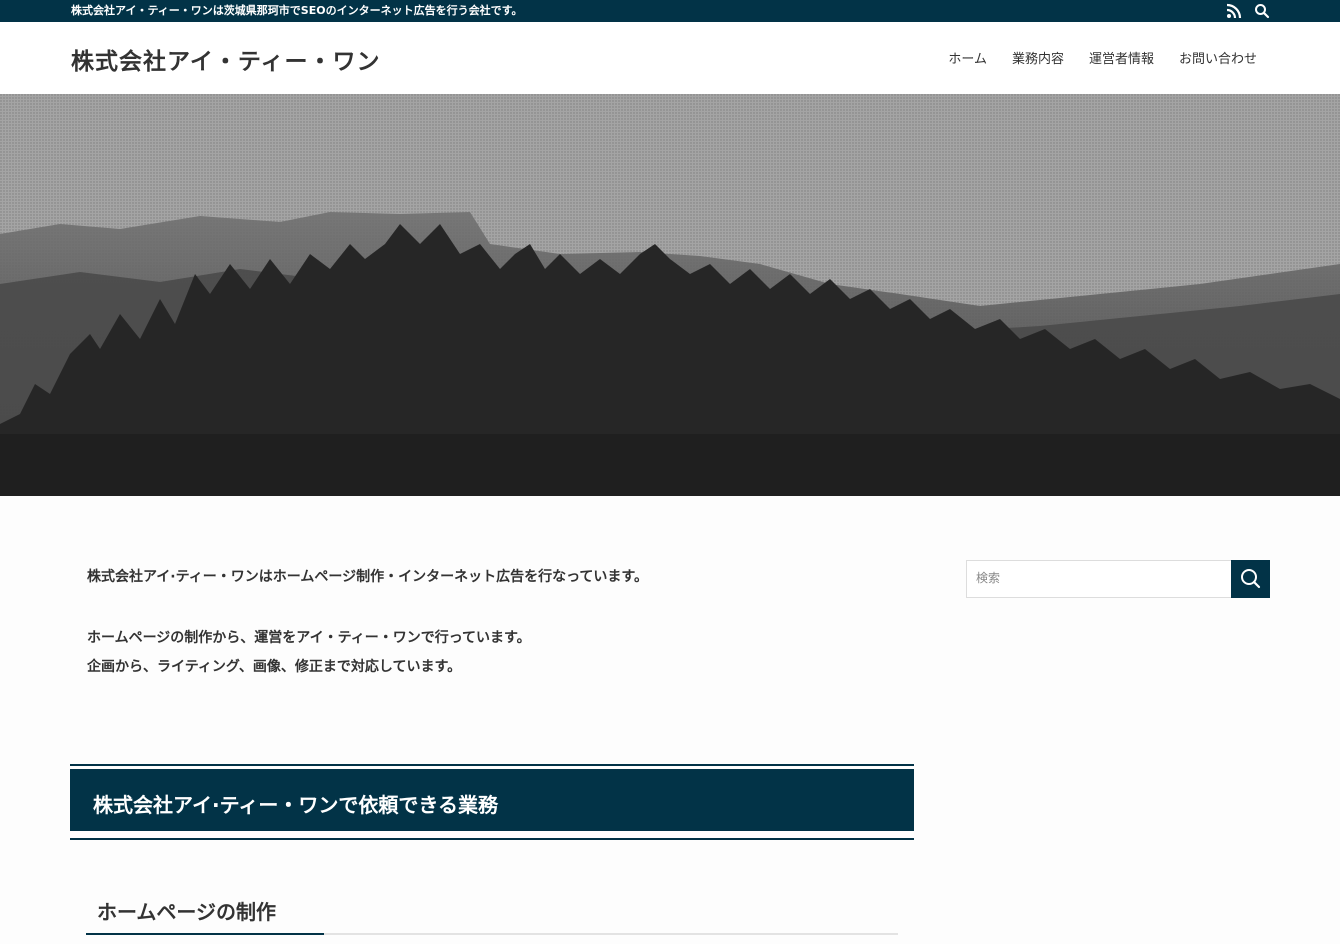 The height and width of the screenshot is (944, 1340). What do you see at coordinates (274, 667) in the screenshot?
I see `intro-line: 企画から、ライティング、画像、修正まで対応しています。` at bounding box center [274, 667].